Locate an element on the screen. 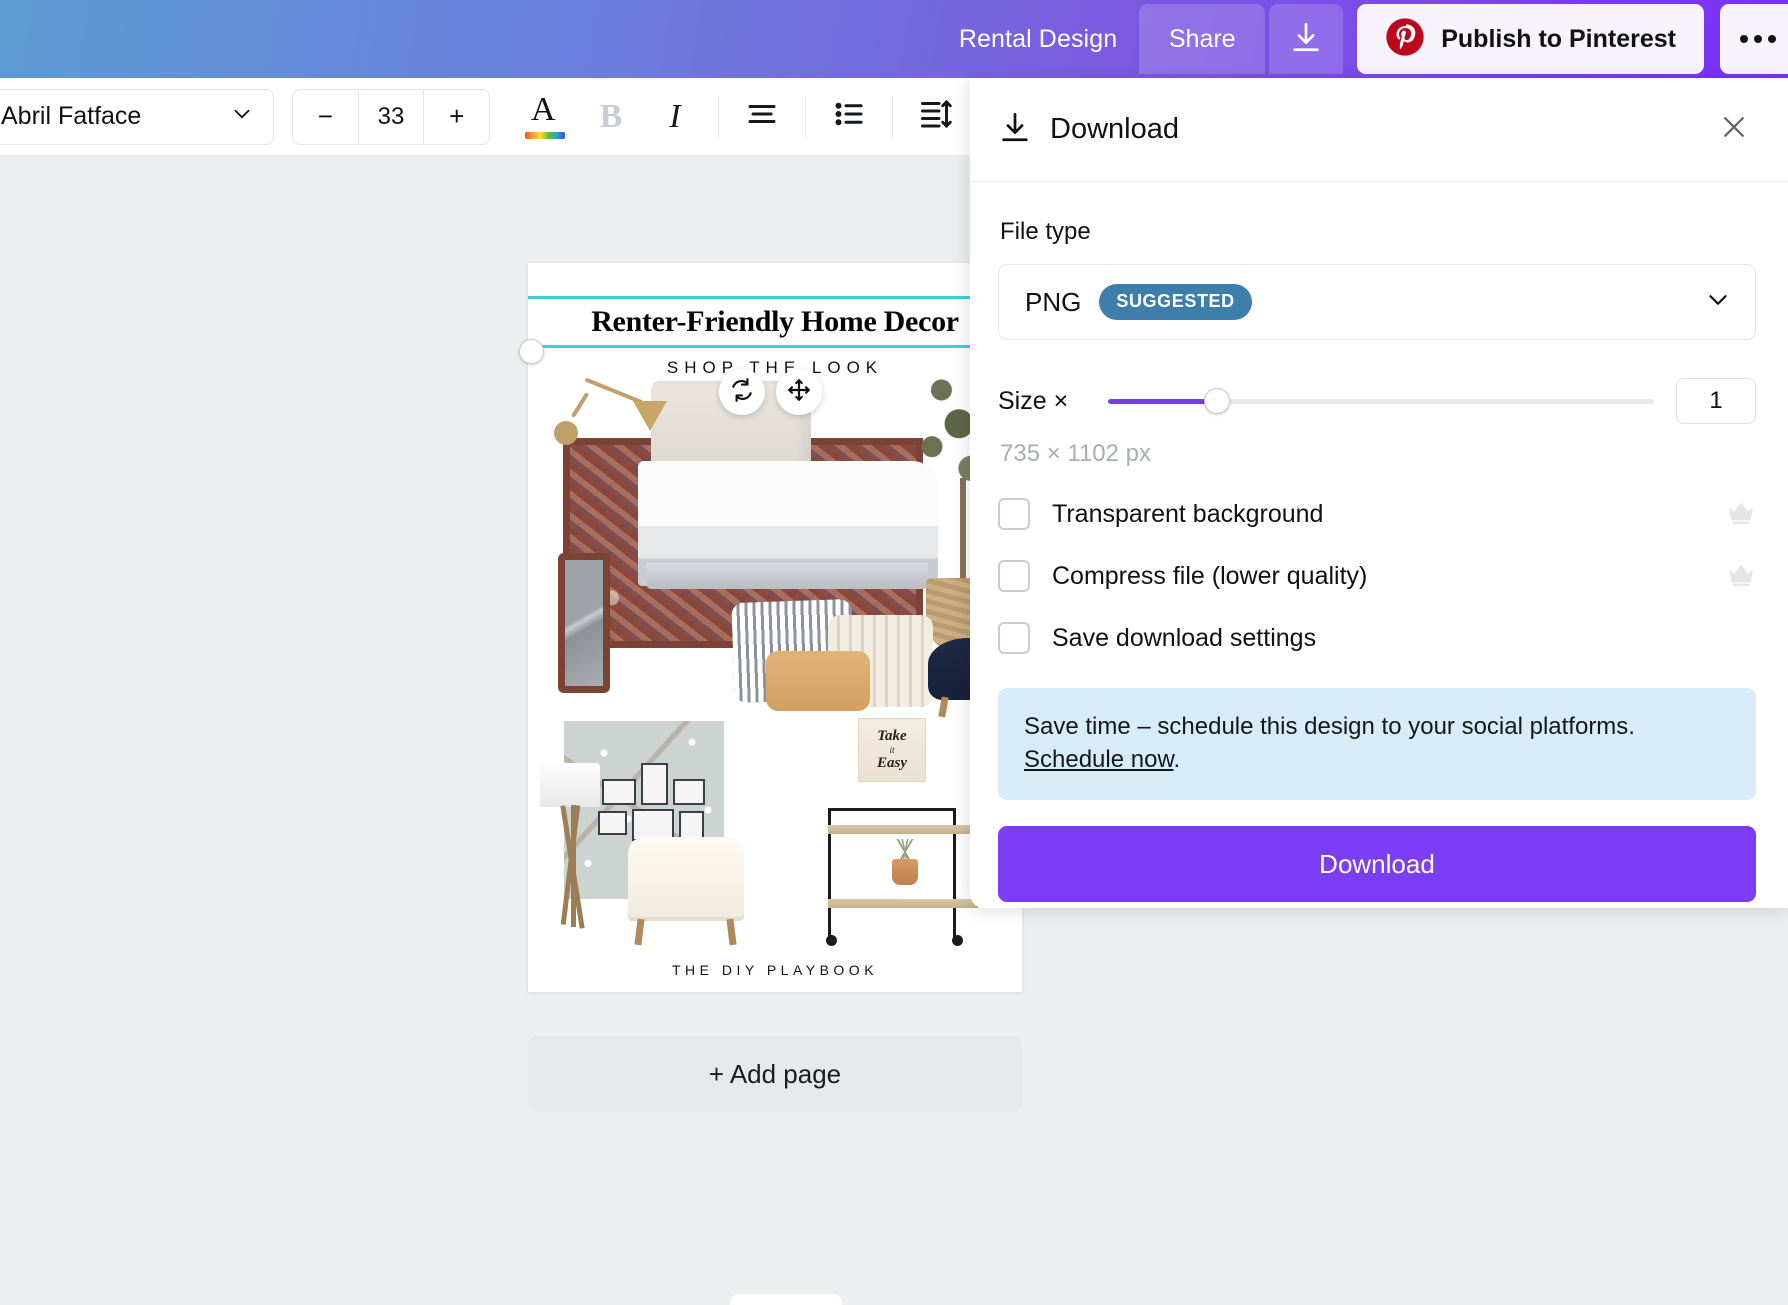  font-family-select: Abril Fatface is located at coordinates (137, 116).